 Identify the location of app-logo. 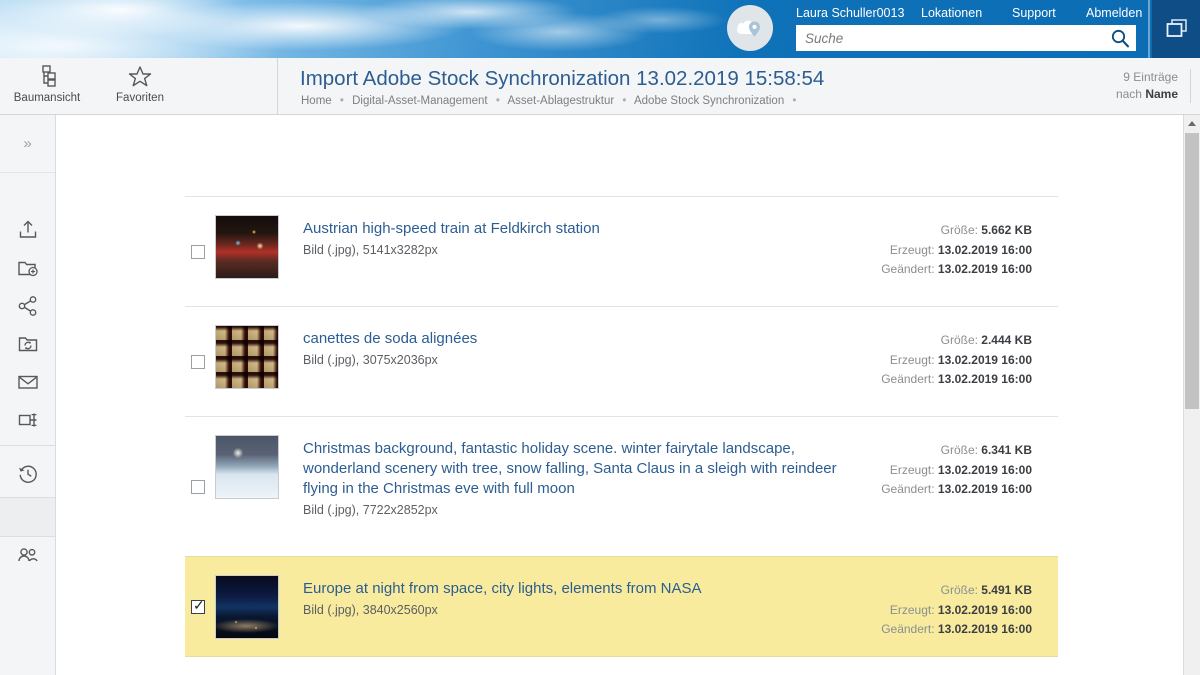
(750, 28).